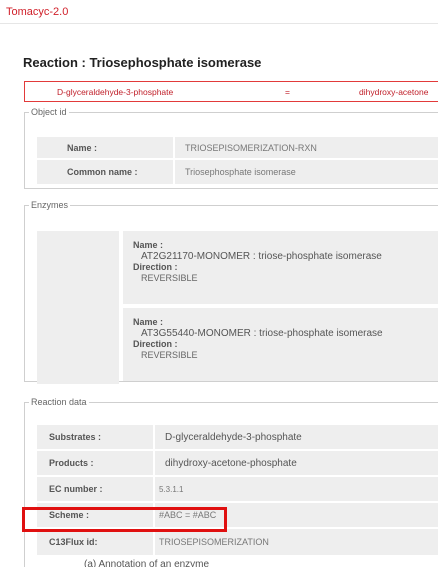  What do you see at coordinates (296, 437) in the screenshot?
I see `substrates-value: D-glyceraldehyde-3-phosphate` at bounding box center [296, 437].